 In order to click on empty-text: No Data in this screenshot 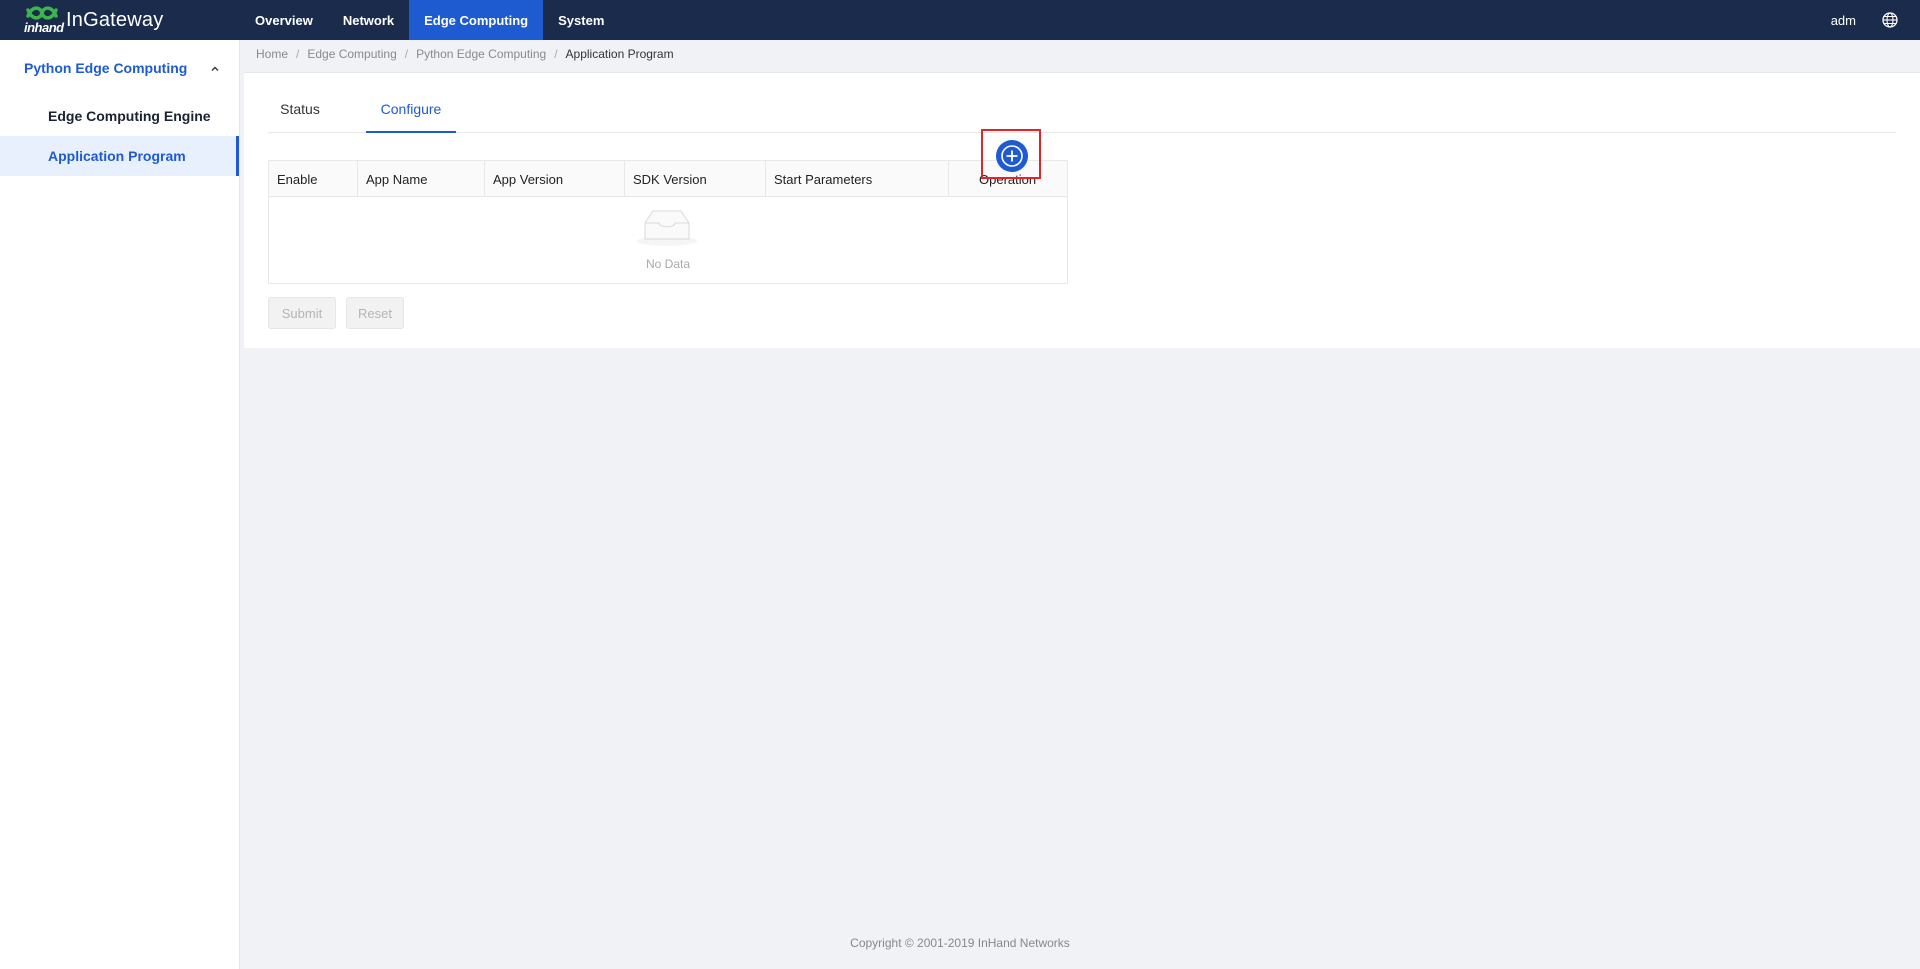, I will do `click(668, 264)`.